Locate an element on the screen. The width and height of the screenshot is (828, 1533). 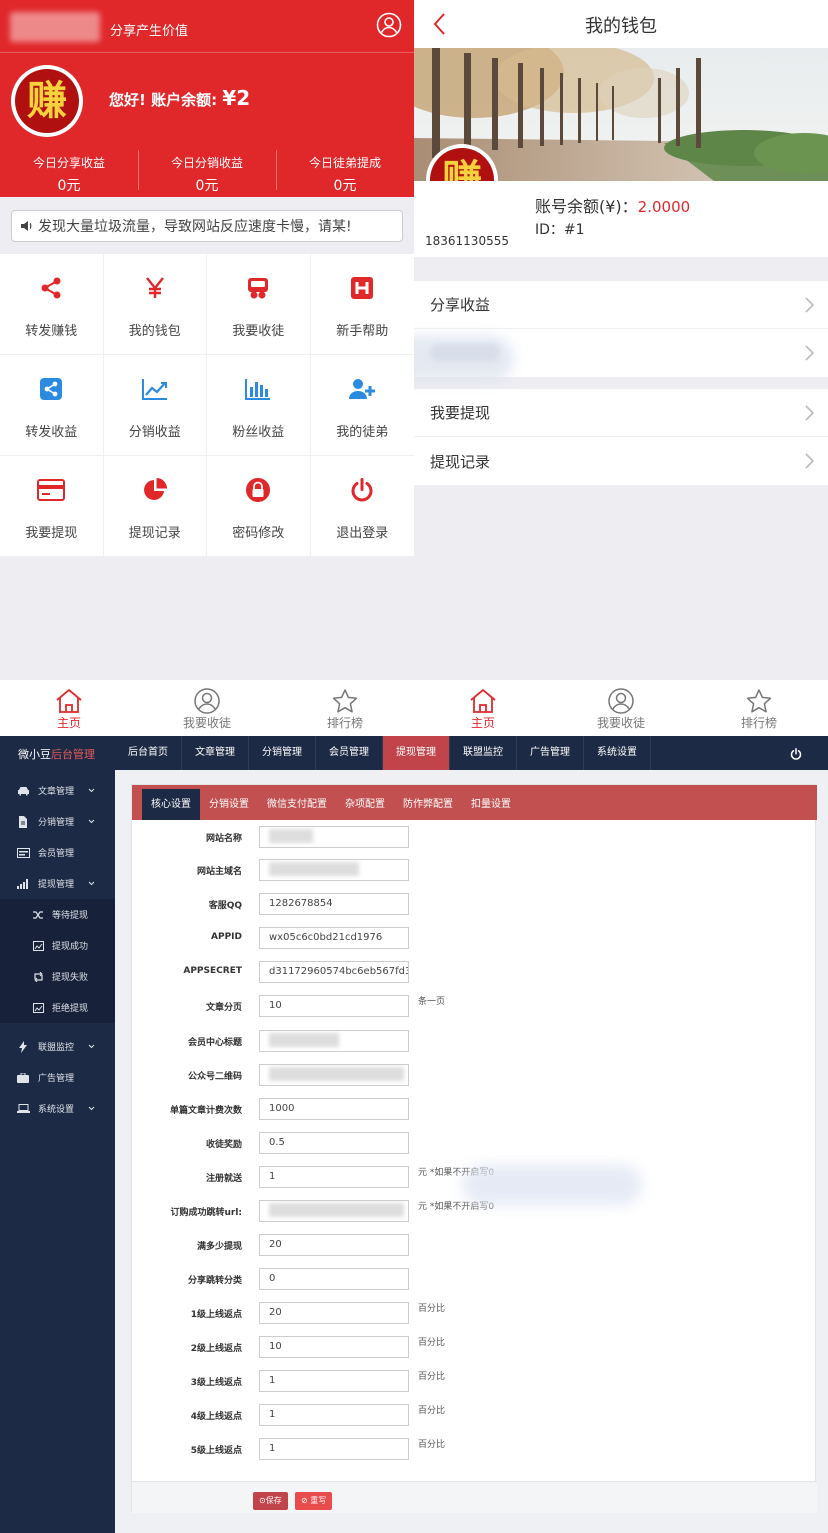
grid-item-withdraw: 我要提现 is located at coordinates (52, 506).